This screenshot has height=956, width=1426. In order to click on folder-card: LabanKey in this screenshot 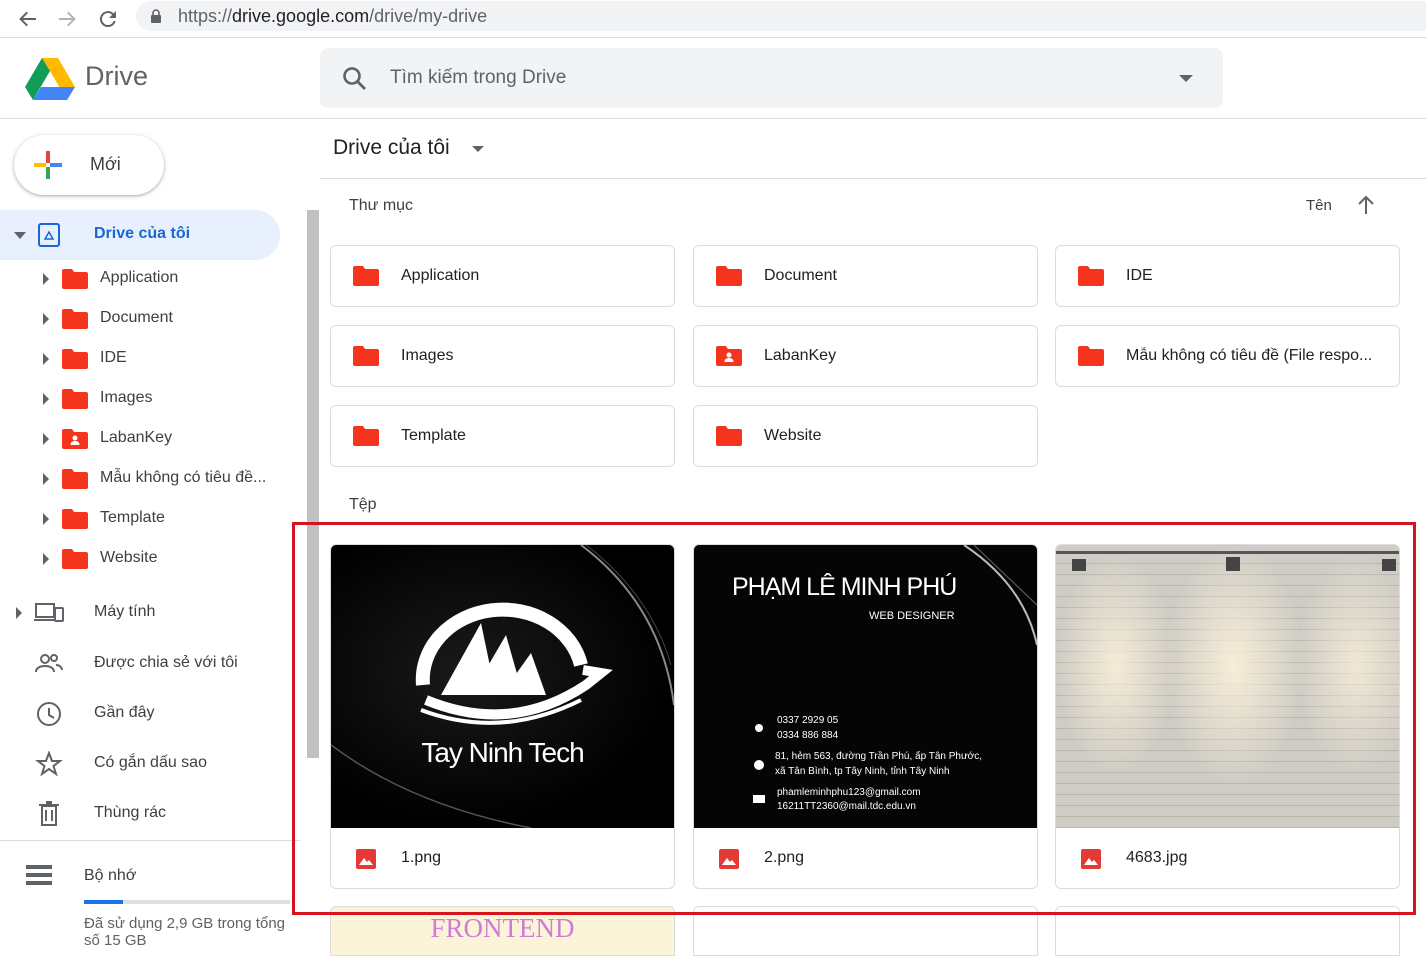, I will do `click(865, 356)`.